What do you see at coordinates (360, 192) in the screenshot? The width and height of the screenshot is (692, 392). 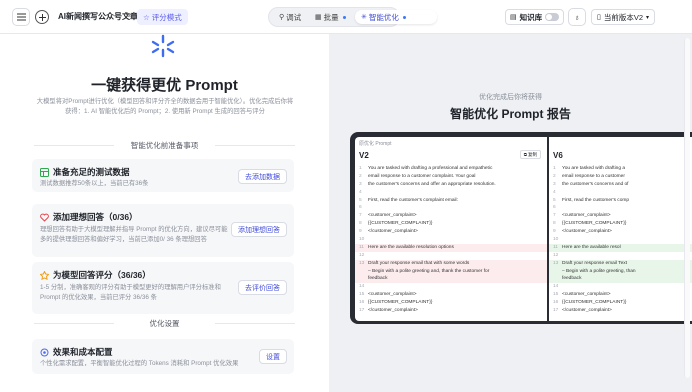 I see `line-number: 4` at bounding box center [360, 192].